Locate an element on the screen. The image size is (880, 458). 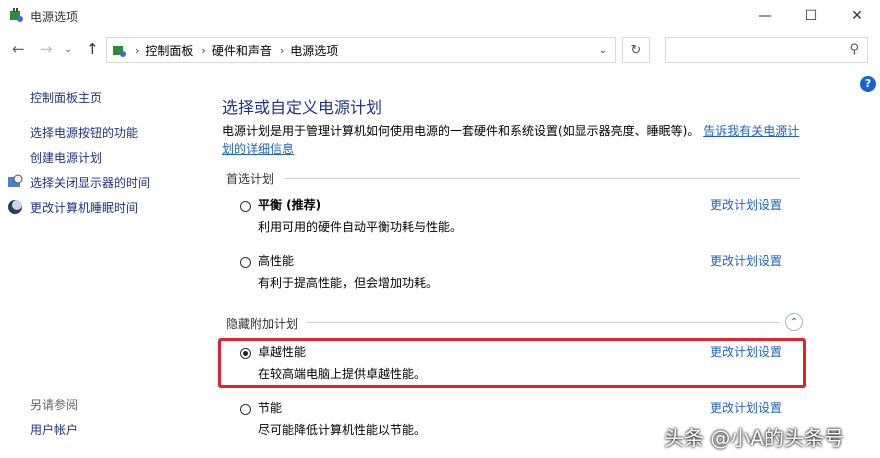
search-input: ⚲ is located at coordinates (766, 50).